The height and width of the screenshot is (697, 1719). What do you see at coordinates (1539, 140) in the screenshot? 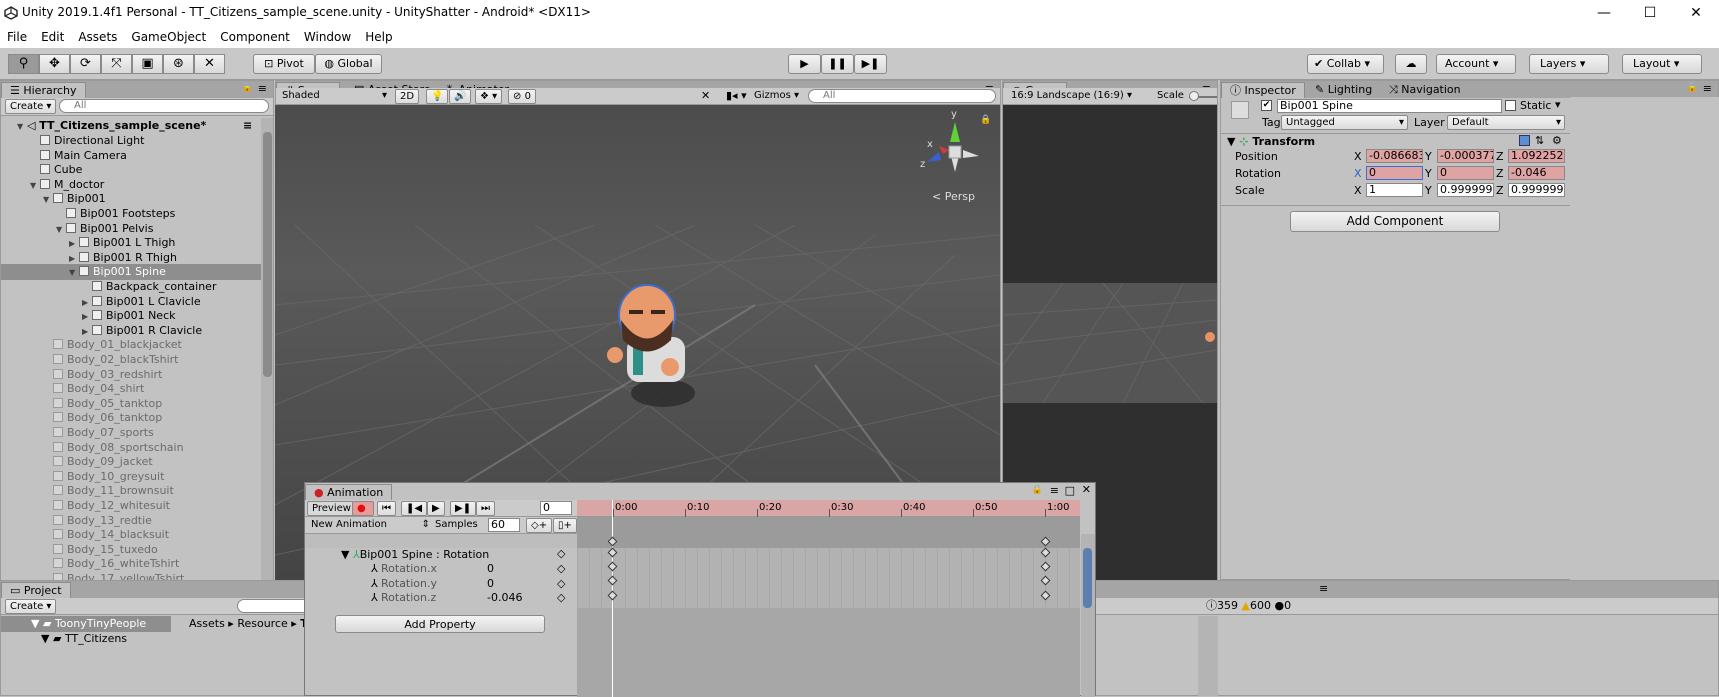
I see `presets-icon: ⇅` at bounding box center [1539, 140].